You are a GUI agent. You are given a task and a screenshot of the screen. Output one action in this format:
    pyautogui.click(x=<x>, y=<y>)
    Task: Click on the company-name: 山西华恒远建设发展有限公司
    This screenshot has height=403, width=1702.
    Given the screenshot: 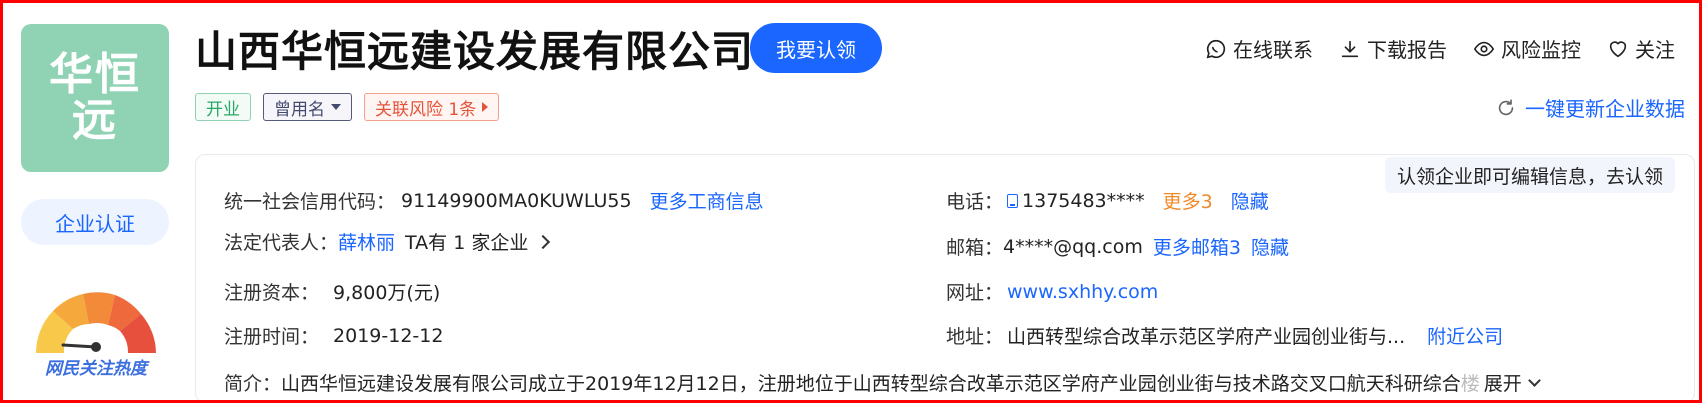 What is the action you would take?
    pyautogui.click(x=475, y=51)
    